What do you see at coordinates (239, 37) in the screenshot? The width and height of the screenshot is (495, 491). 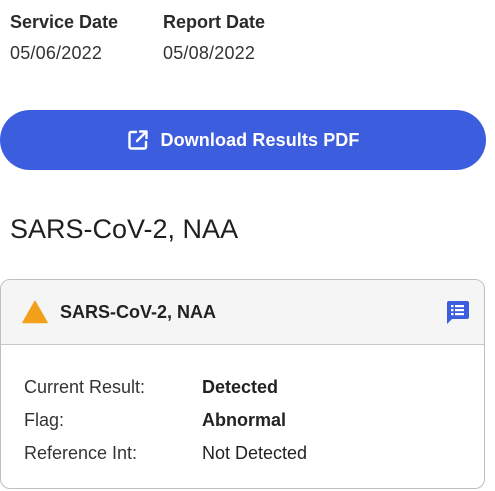 I see `report-date: Report Date 05/08/2022` at bounding box center [239, 37].